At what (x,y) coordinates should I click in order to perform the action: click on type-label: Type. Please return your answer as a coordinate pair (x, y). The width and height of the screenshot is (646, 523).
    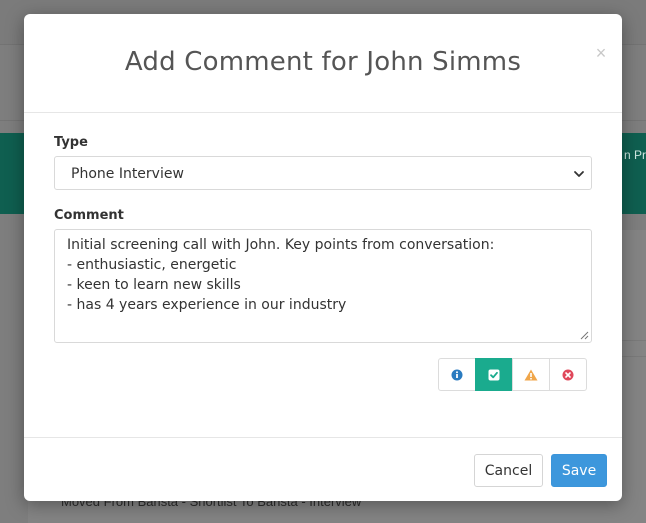
    Looking at the image, I should click on (71, 142).